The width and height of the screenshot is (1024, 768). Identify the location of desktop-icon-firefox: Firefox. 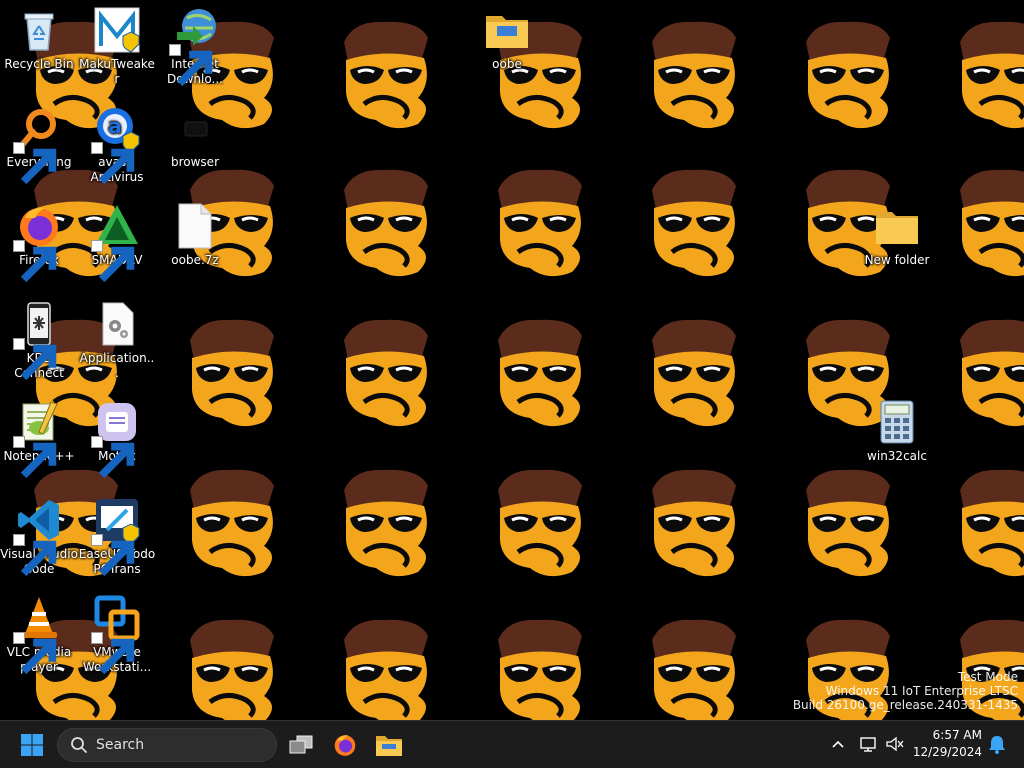
(39, 242).